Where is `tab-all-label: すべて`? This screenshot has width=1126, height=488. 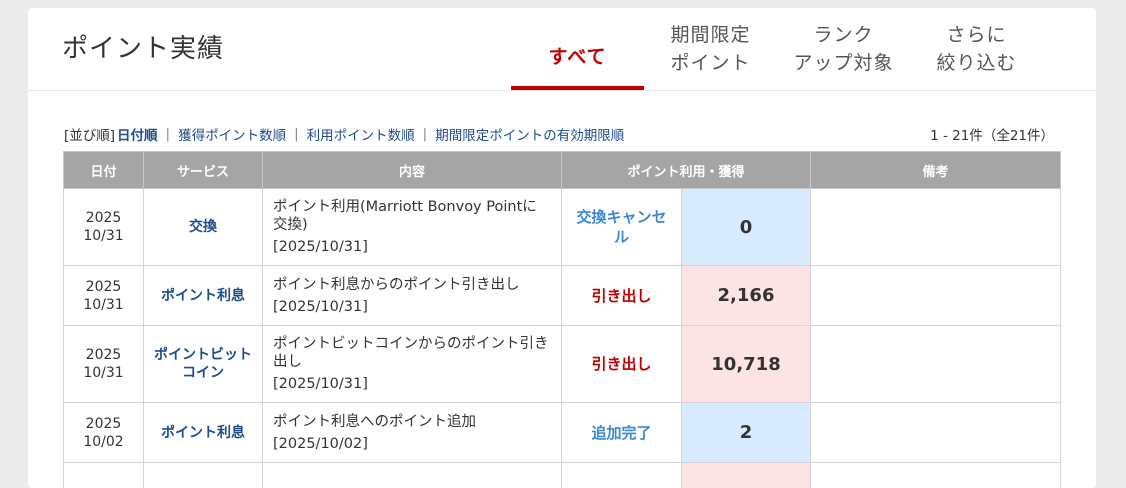
tab-all-label: すべて is located at coordinates (578, 57).